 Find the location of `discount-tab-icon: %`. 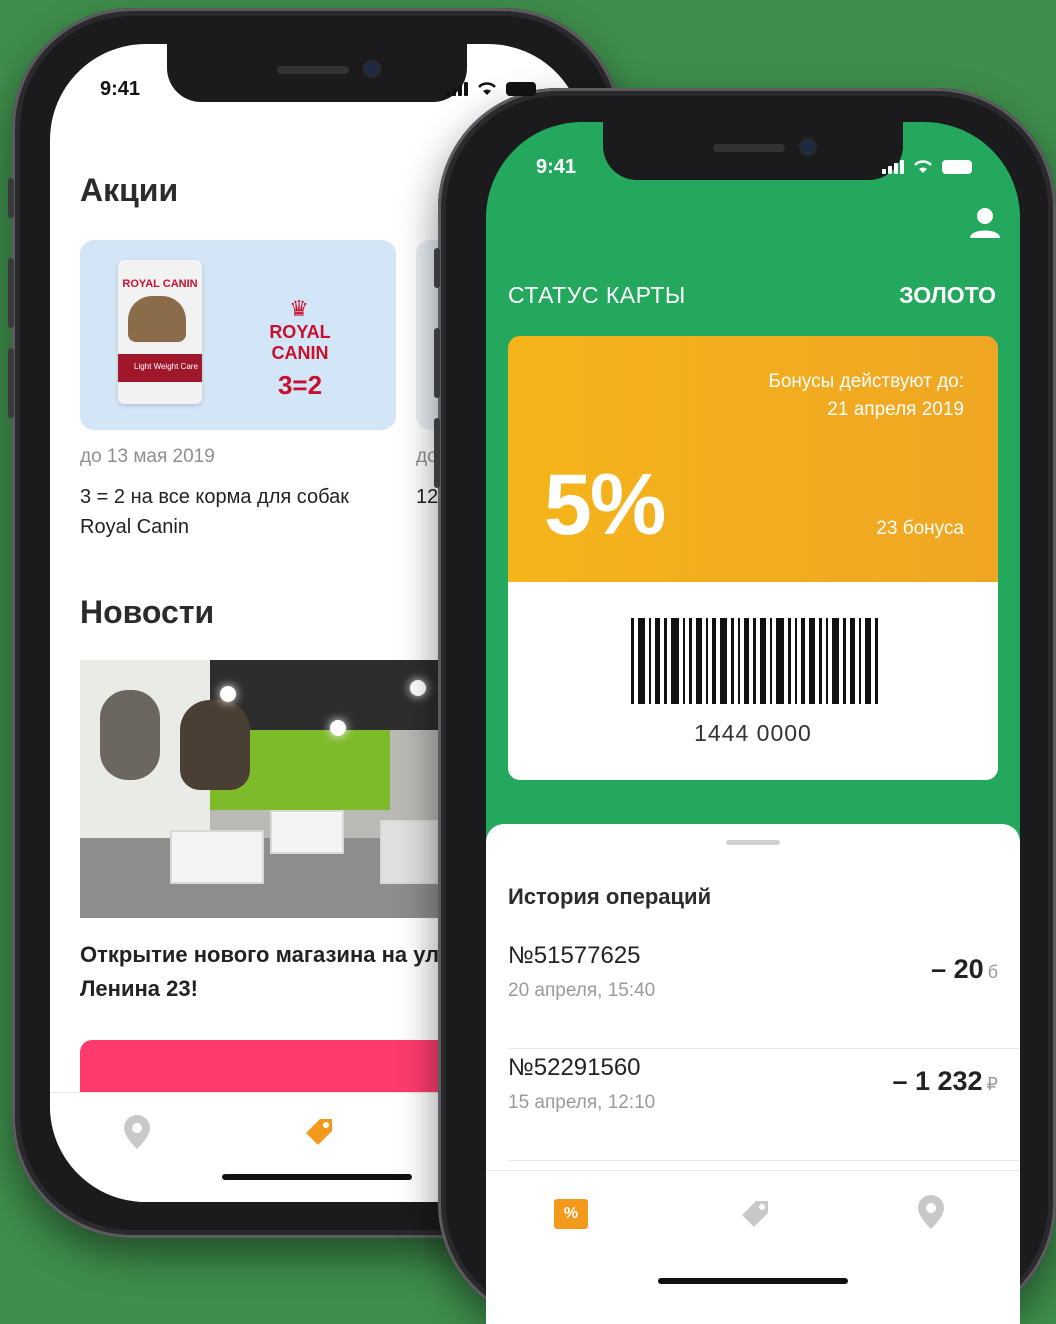

discount-tab-icon: % is located at coordinates (571, 1214).